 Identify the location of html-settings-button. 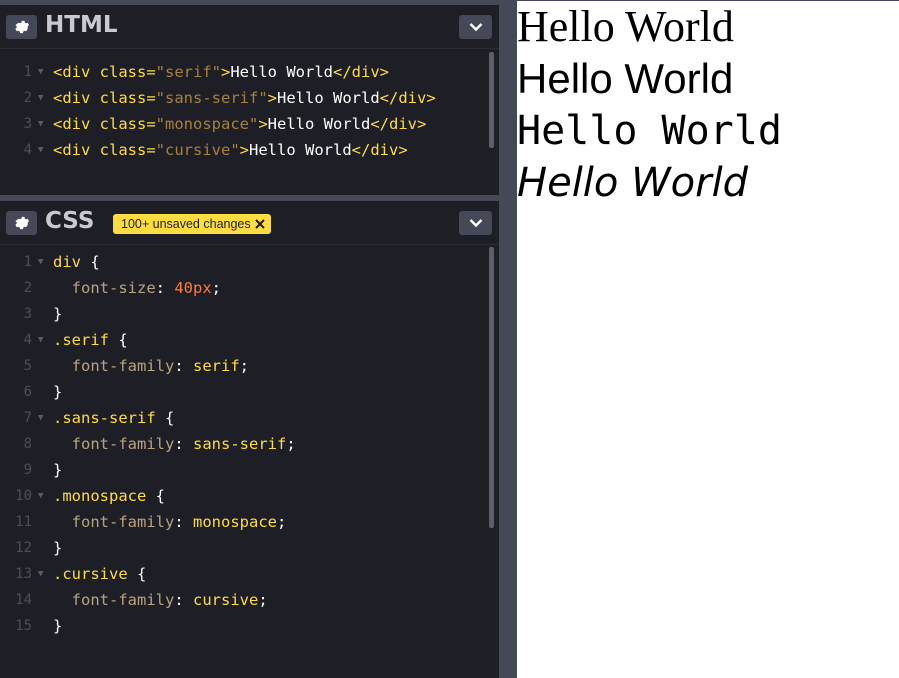
(21, 27).